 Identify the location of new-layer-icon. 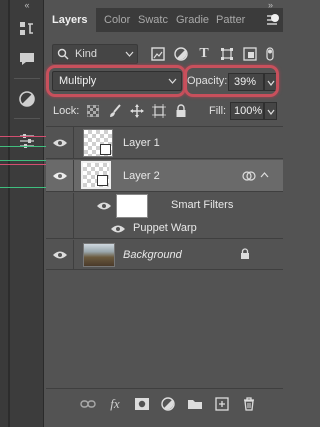
(222, 404).